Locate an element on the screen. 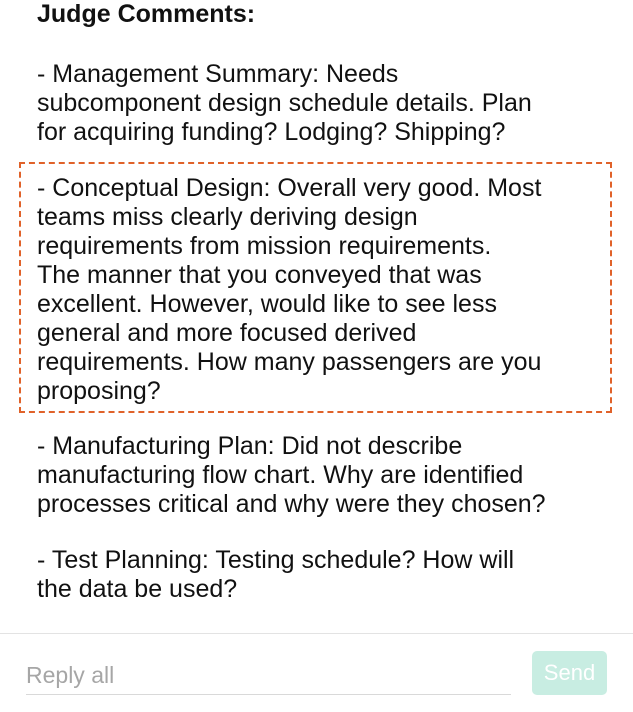 Image resolution: width=633 pixels, height=712 pixels. send-button: Send is located at coordinates (569, 673).